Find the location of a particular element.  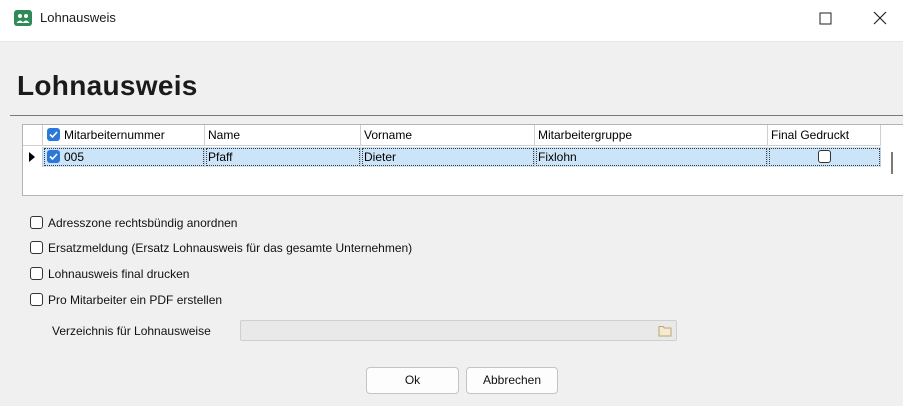

option-label: Adresszone rechtsbündig anordnen is located at coordinates (143, 223).